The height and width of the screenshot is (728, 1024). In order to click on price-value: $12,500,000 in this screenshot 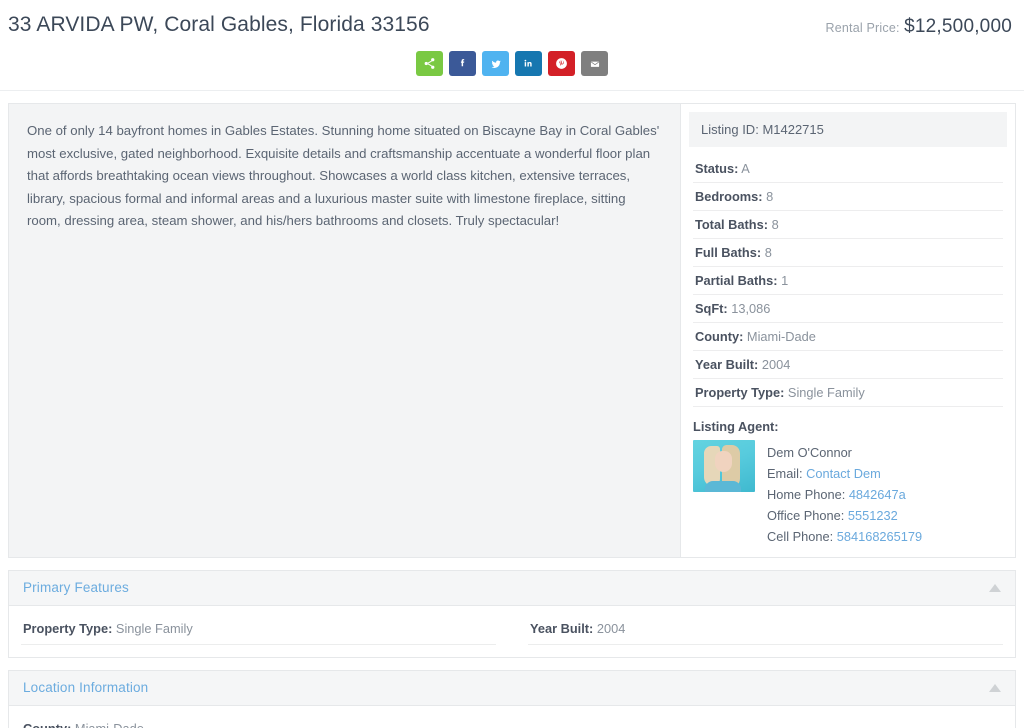, I will do `click(958, 26)`.